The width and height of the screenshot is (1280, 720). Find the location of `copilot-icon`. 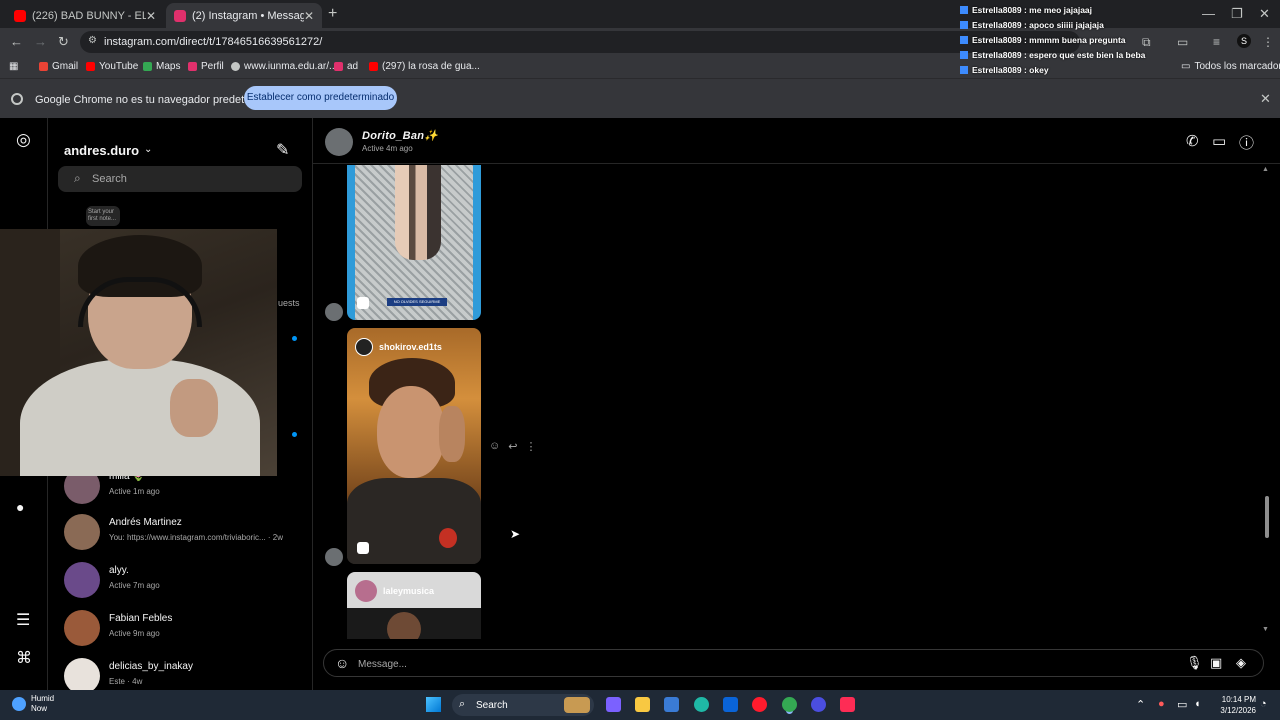

copilot-icon is located at coordinates (613, 704).